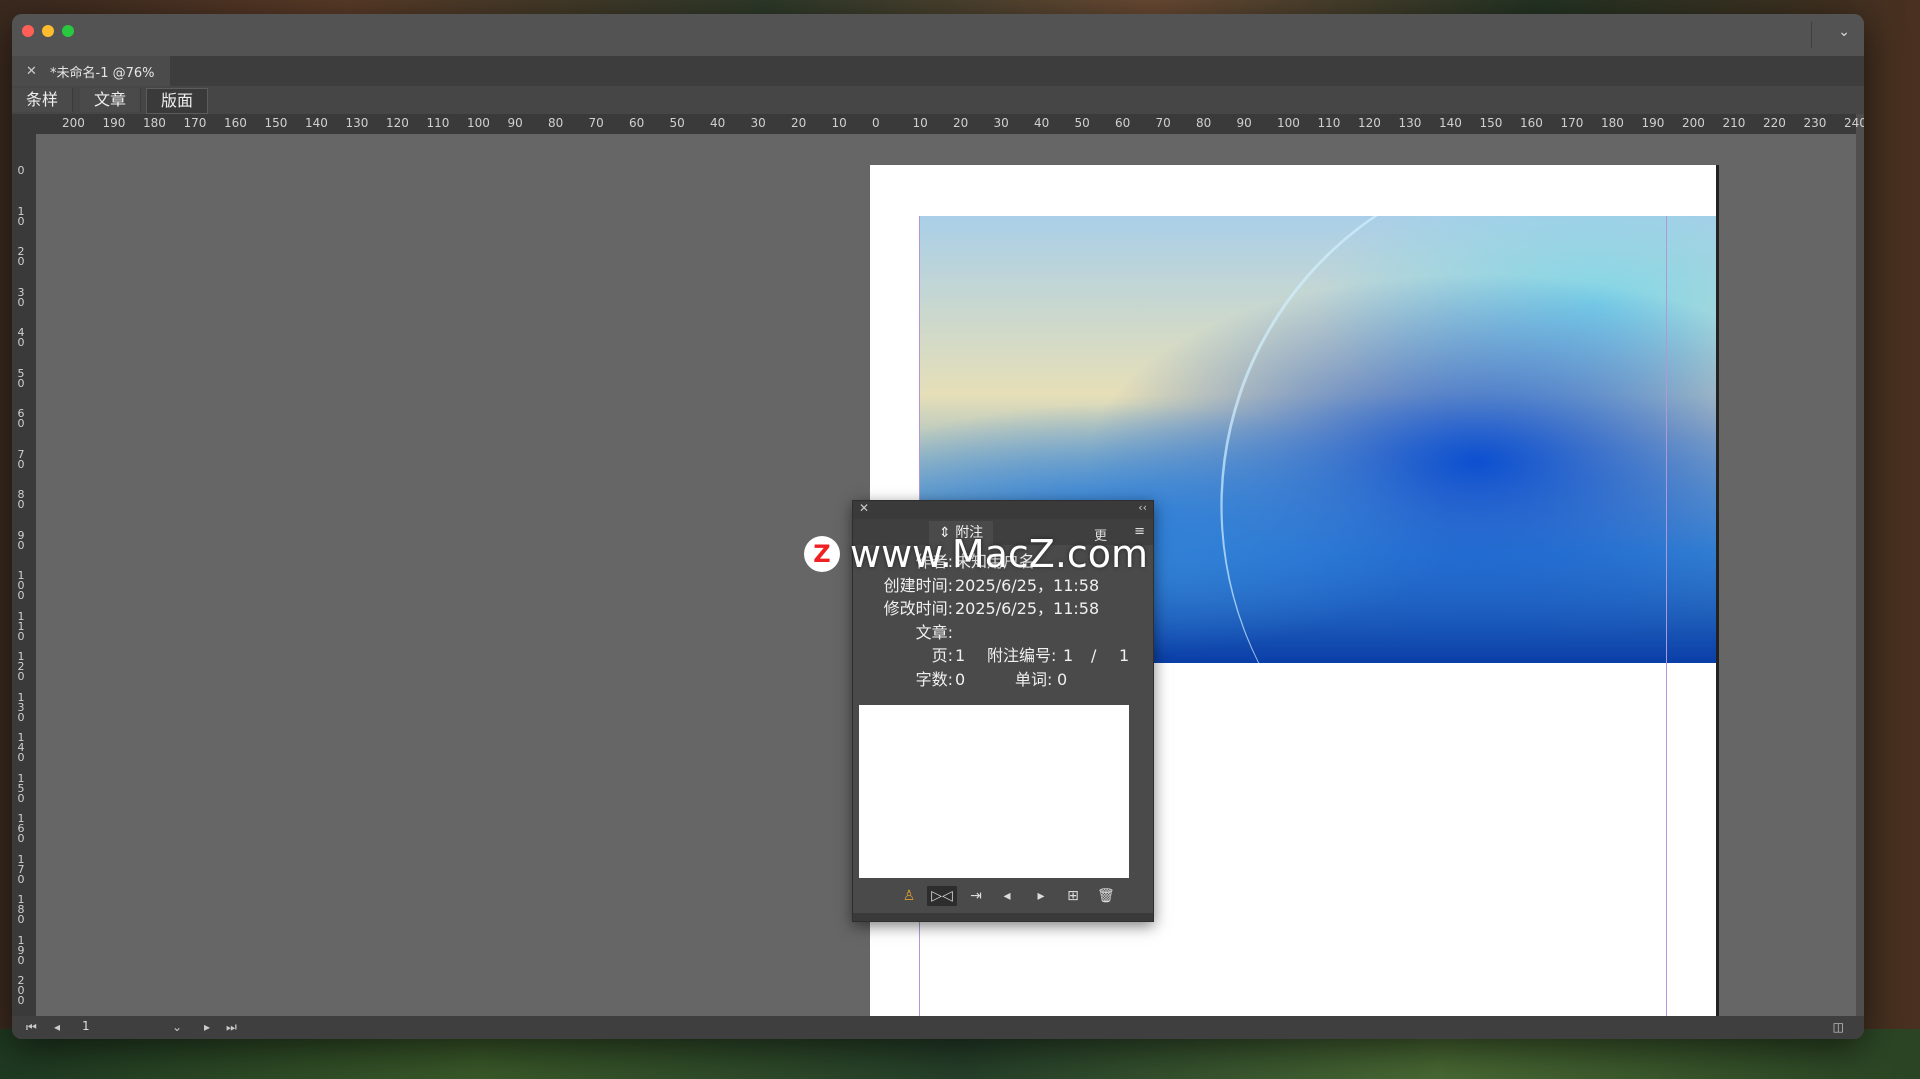 This screenshot has height=1079, width=1920. What do you see at coordinates (1142, 507) in the screenshot?
I see `collapse-icon: ‹‹` at bounding box center [1142, 507].